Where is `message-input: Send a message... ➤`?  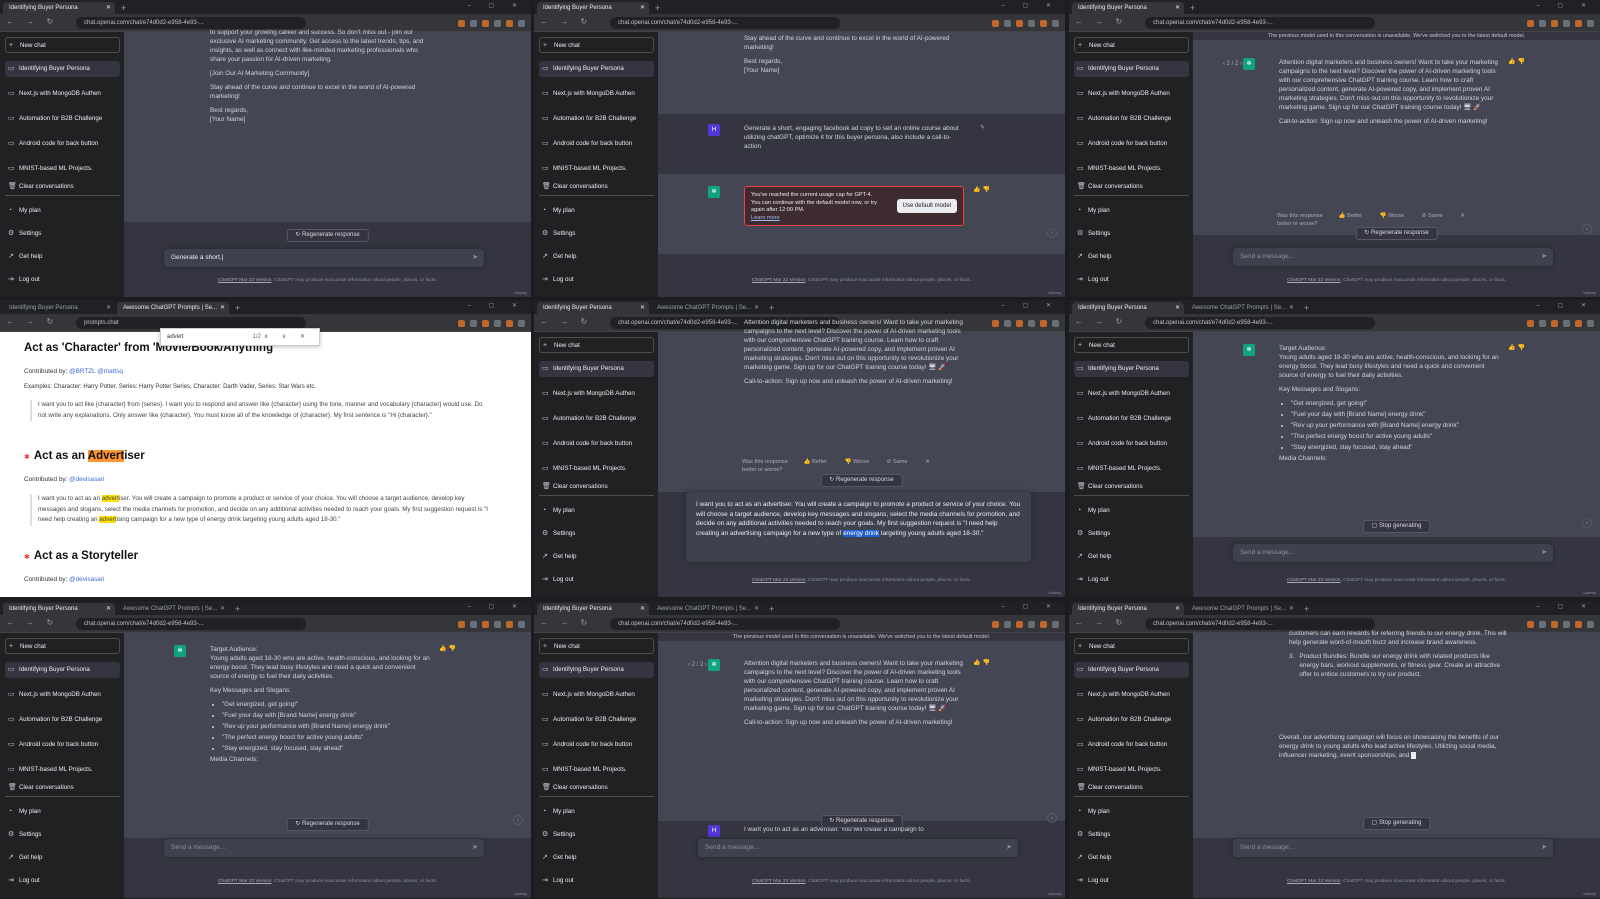
message-input: Send a message... ➤ is located at coordinates (858, 848).